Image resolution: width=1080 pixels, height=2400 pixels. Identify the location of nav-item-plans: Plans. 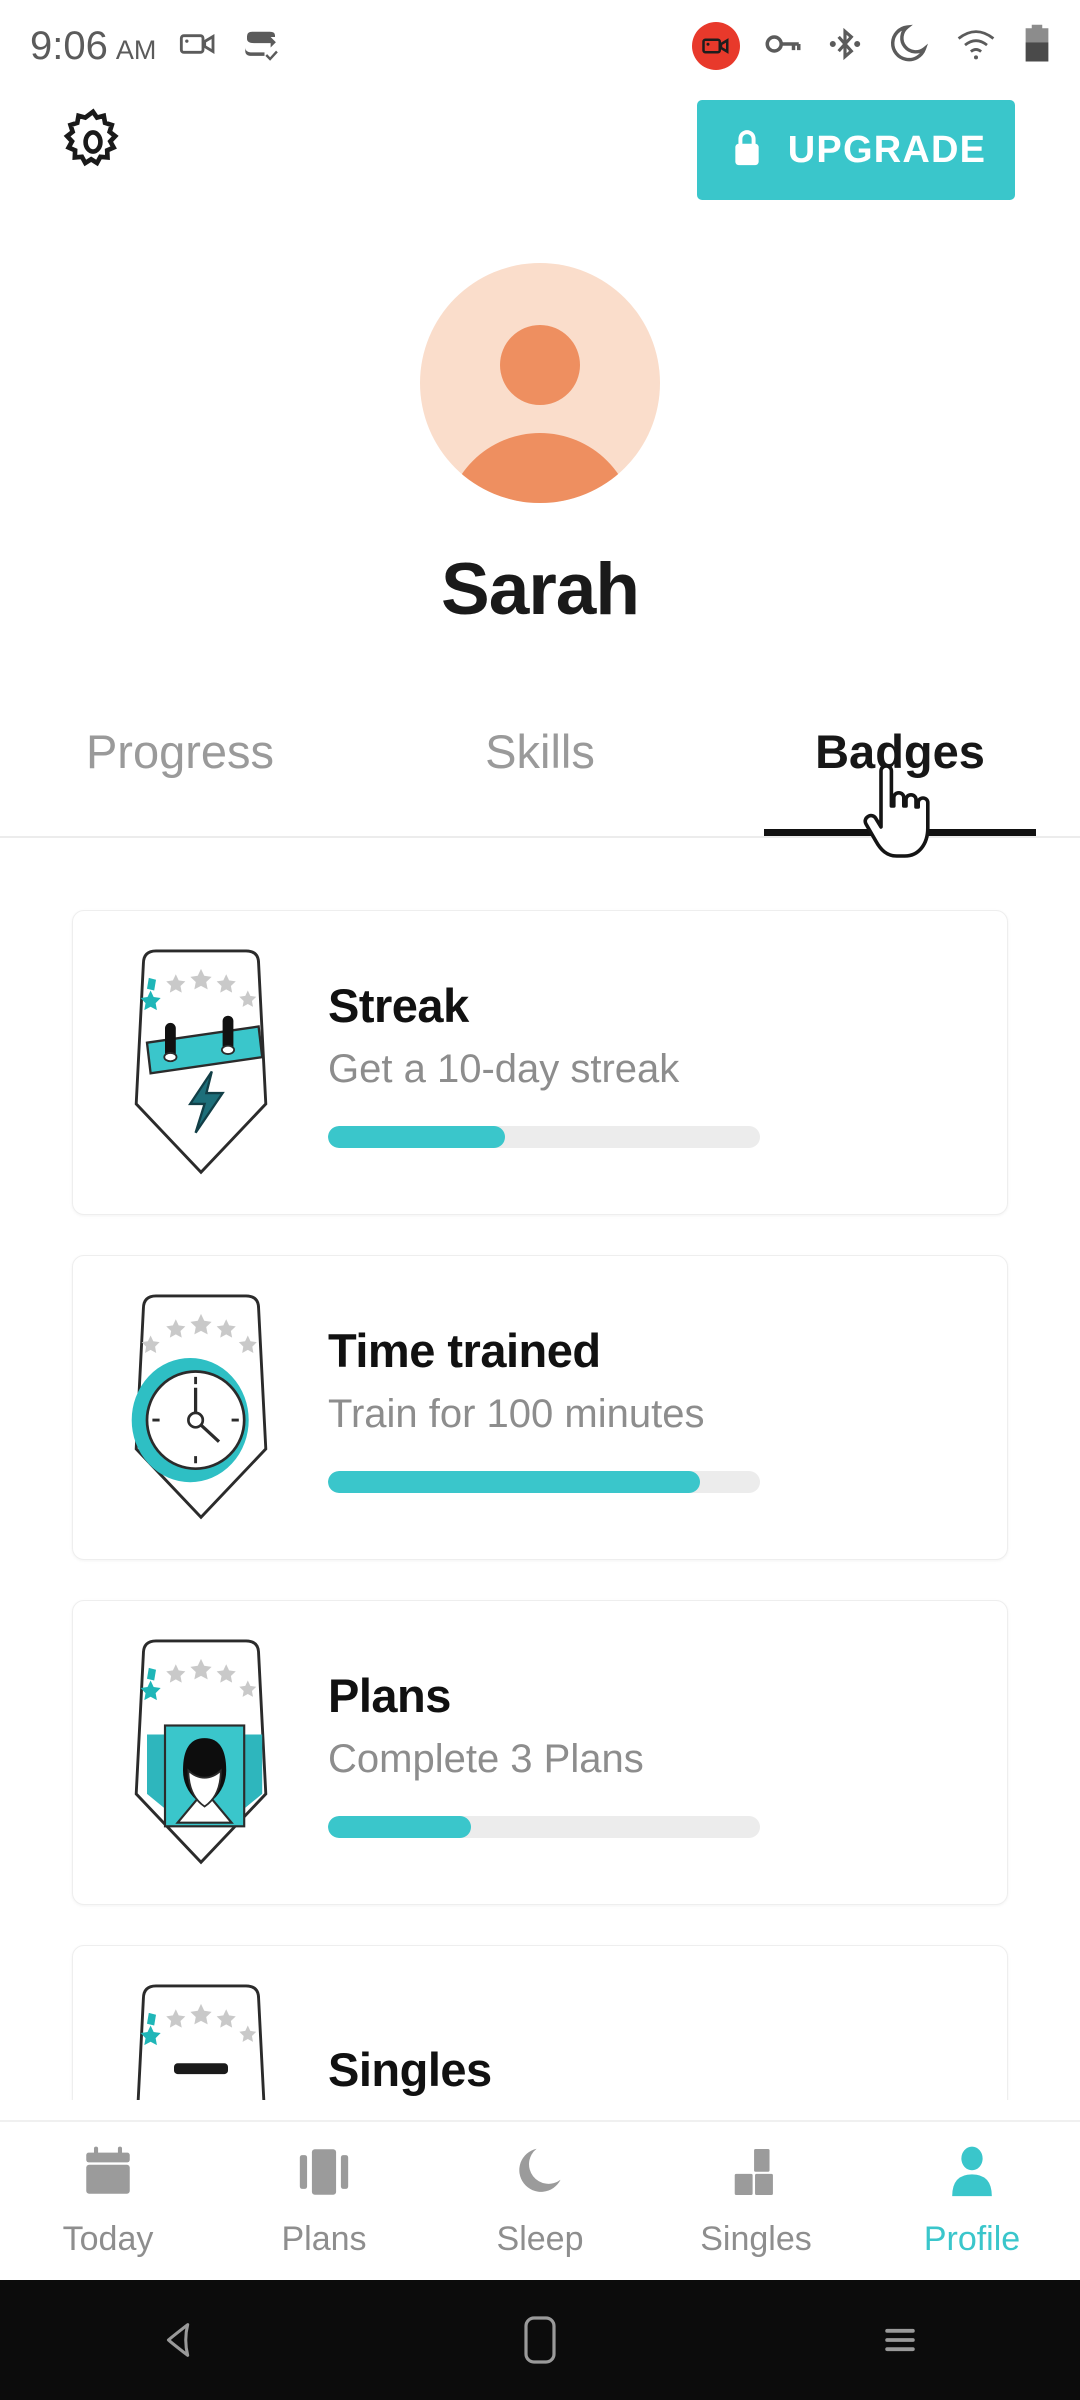
(324, 2201).